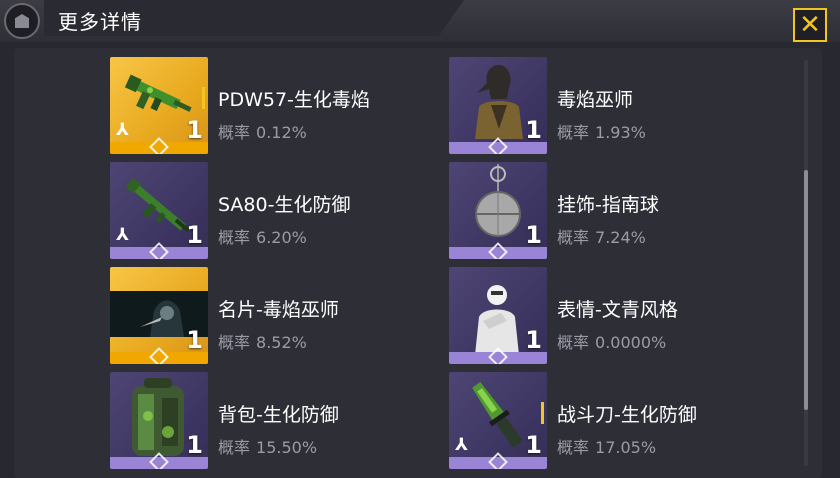 This screenshot has width=840, height=478. I want to click on item-probability: 概率 1.93%, so click(601, 131).